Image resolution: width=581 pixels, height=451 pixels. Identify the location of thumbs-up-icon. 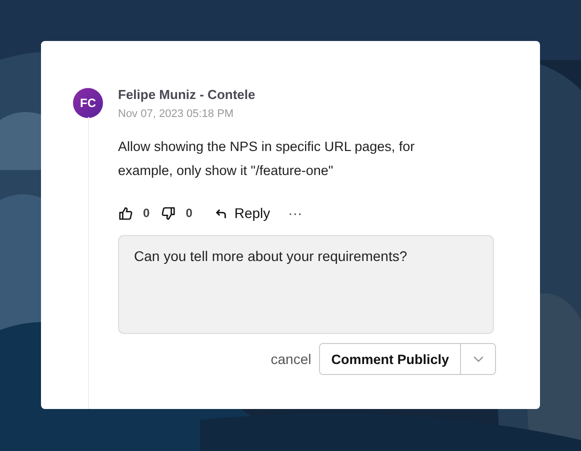
(125, 213).